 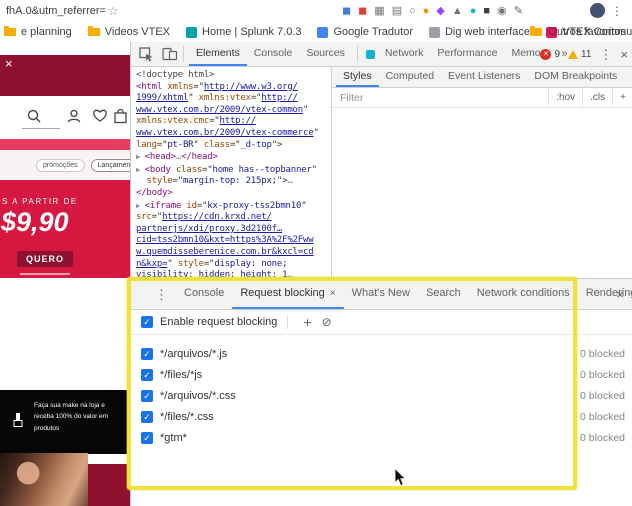 I want to click on tab-event-listeners: Event Listeners, so click(x=484, y=77).